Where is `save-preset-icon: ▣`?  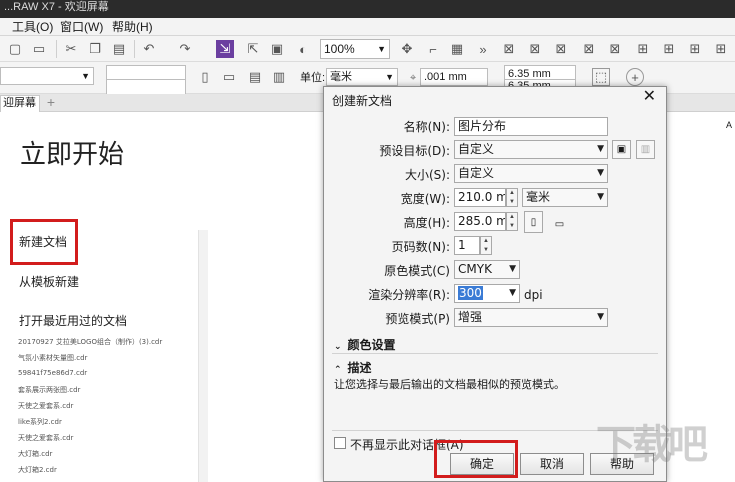
save-preset-icon: ▣ is located at coordinates (621, 149).